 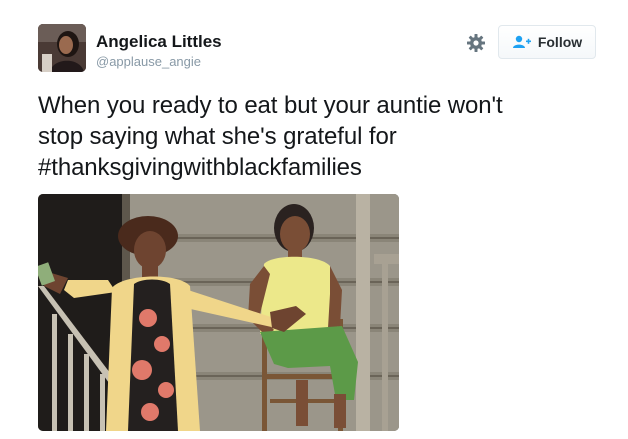 What do you see at coordinates (522, 42) in the screenshot?
I see `add-user-icon` at bounding box center [522, 42].